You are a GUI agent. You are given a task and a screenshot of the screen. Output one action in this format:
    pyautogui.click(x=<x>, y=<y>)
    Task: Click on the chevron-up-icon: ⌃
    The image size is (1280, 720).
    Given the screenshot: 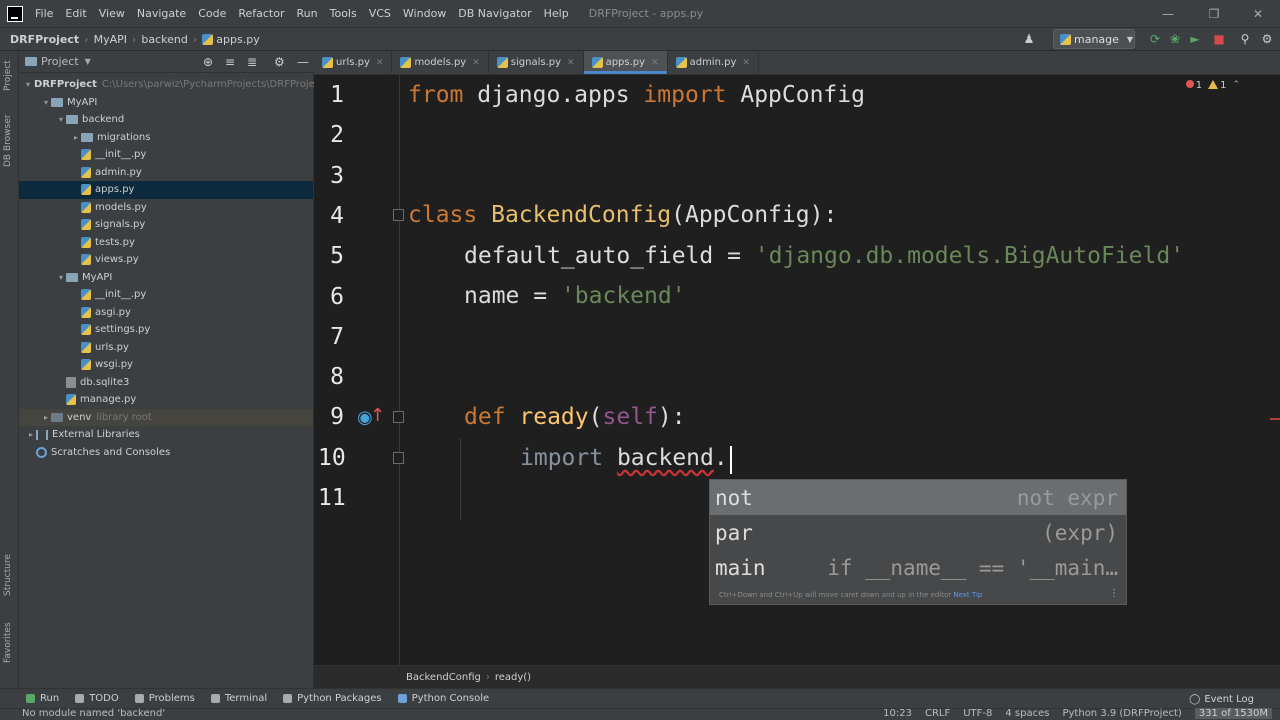 What is the action you would take?
    pyautogui.click(x=1236, y=85)
    